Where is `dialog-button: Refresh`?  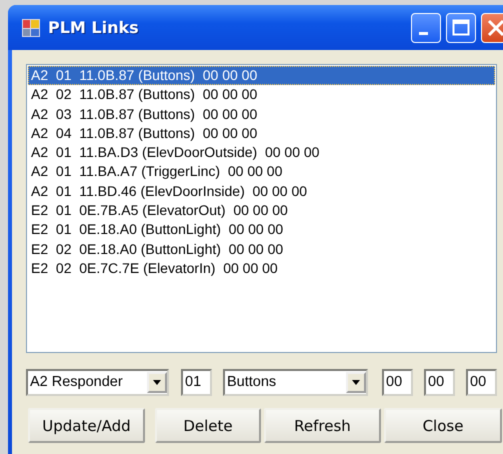
dialog-button: Refresh is located at coordinates (322, 425).